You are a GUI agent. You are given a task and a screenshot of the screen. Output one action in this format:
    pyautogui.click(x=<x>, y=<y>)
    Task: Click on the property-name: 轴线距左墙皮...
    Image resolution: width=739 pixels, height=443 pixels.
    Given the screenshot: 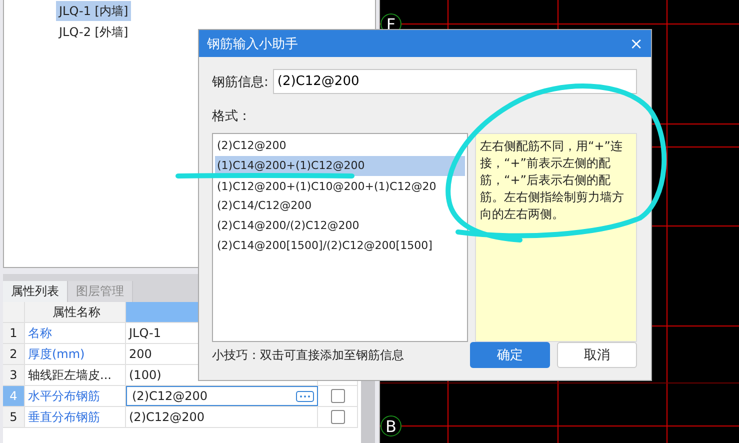 What is the action you would take?
    pyautogui.click(x=75, y=375)
    